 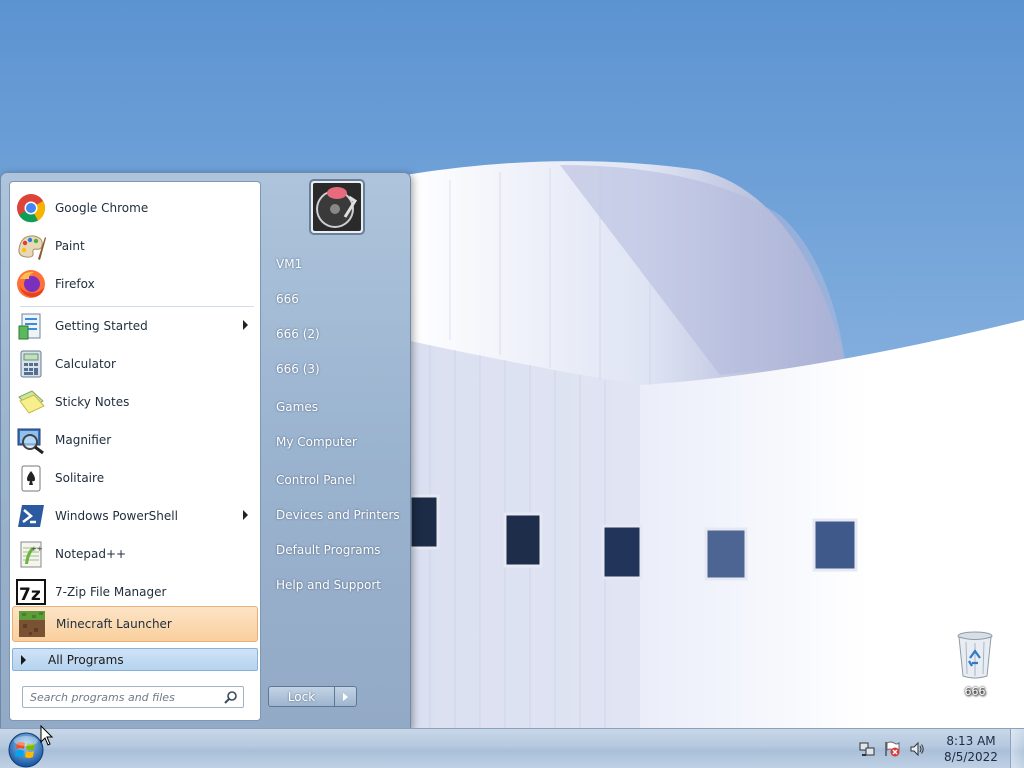 What do you see at coordinates (289, 264) in the screenshot?
I see `right-item-label: VM1` at bounding box center [289, 264].